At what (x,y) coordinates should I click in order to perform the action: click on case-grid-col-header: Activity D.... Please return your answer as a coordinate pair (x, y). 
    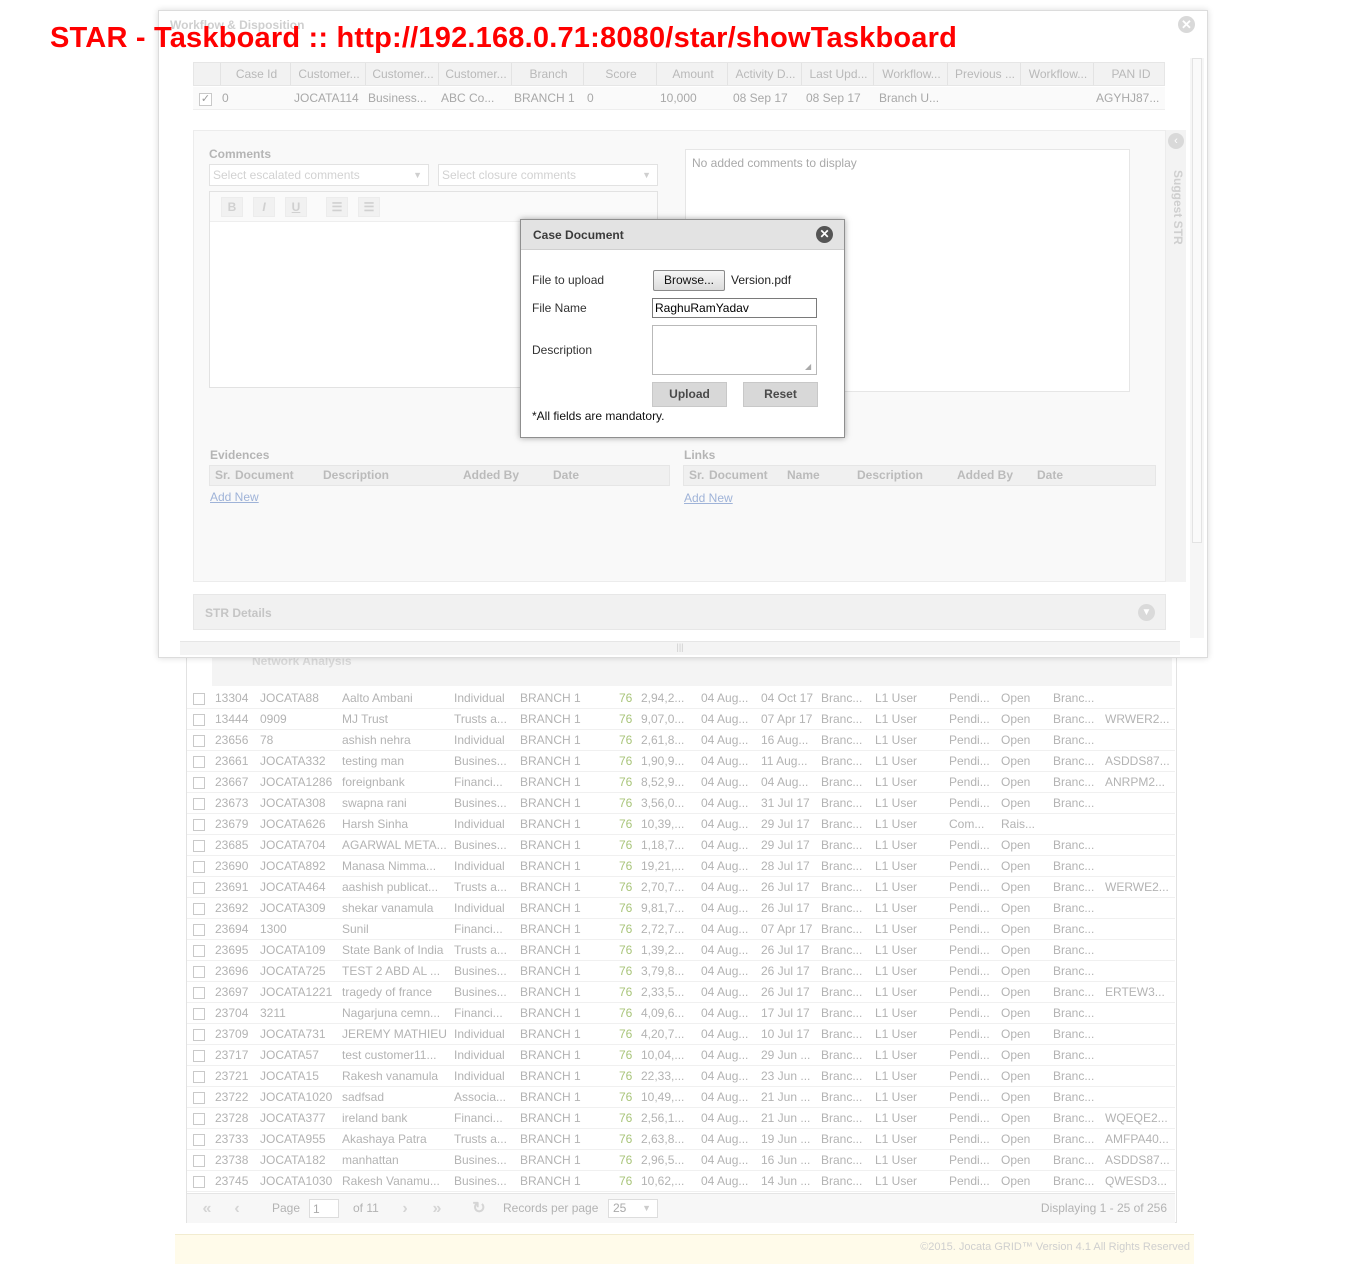
    Looking at the image, I should click on (764, 74).